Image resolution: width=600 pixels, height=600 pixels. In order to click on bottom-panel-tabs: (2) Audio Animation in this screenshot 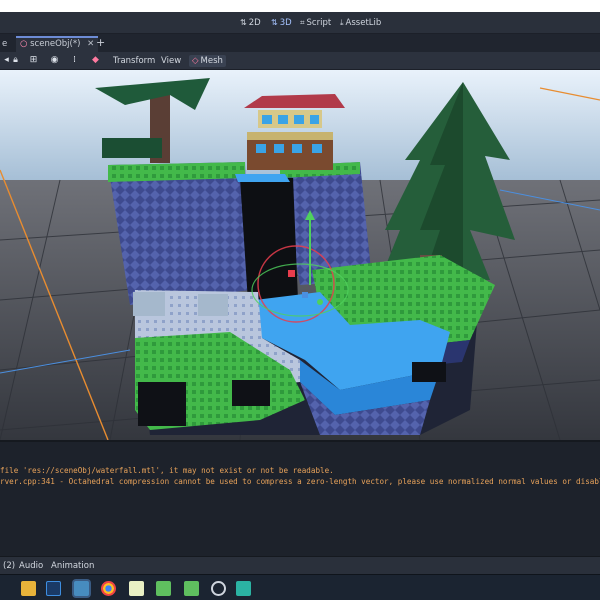, I will do `click(300, 565)`.